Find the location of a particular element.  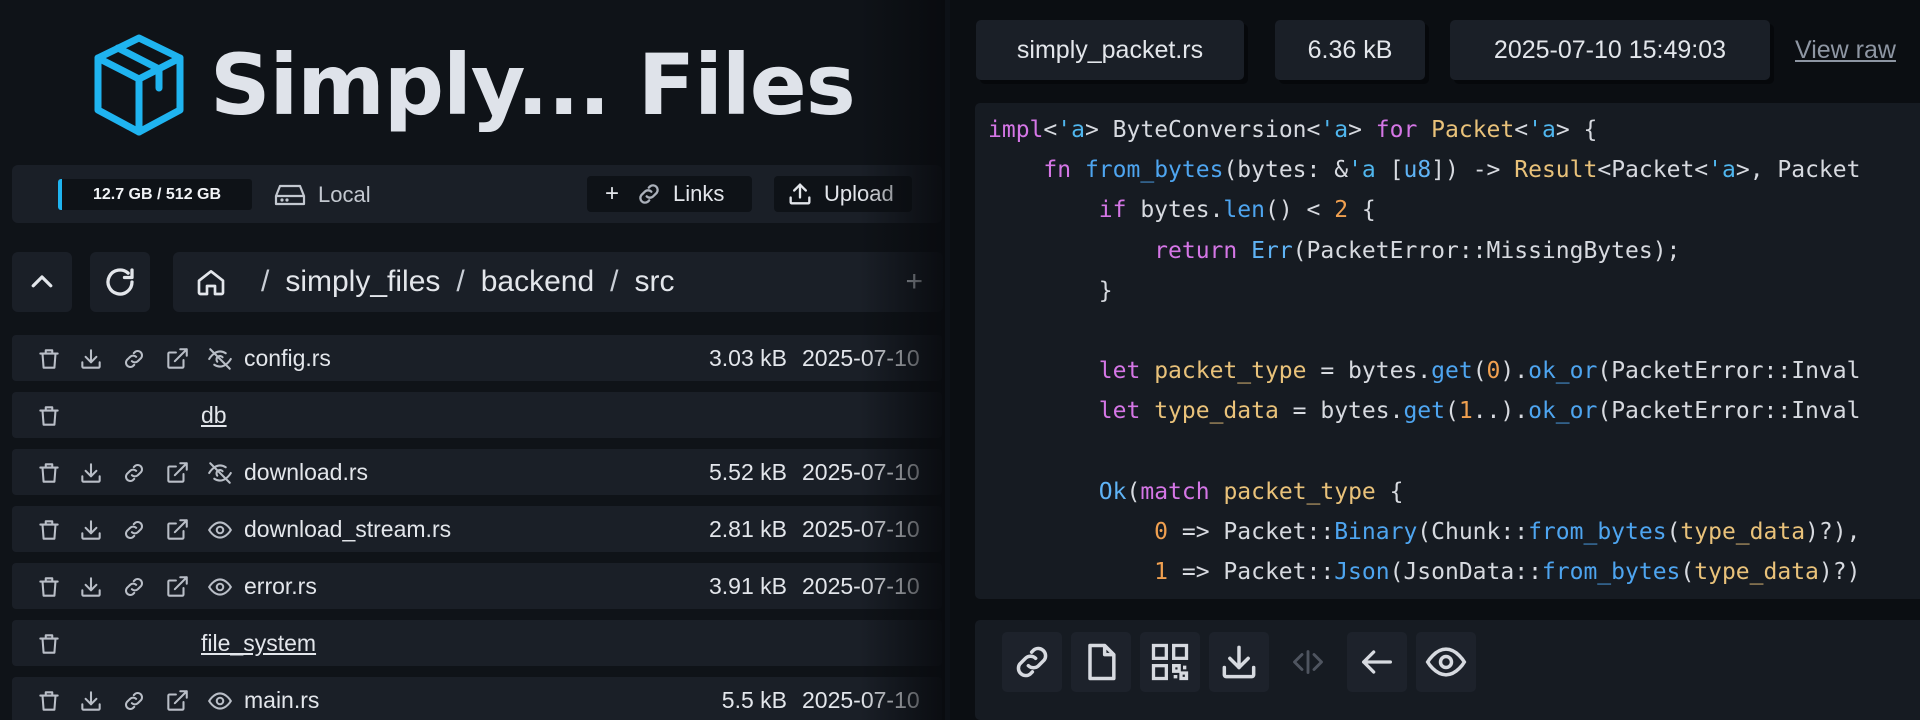

collapse-button is located at coordinates (42, 282).